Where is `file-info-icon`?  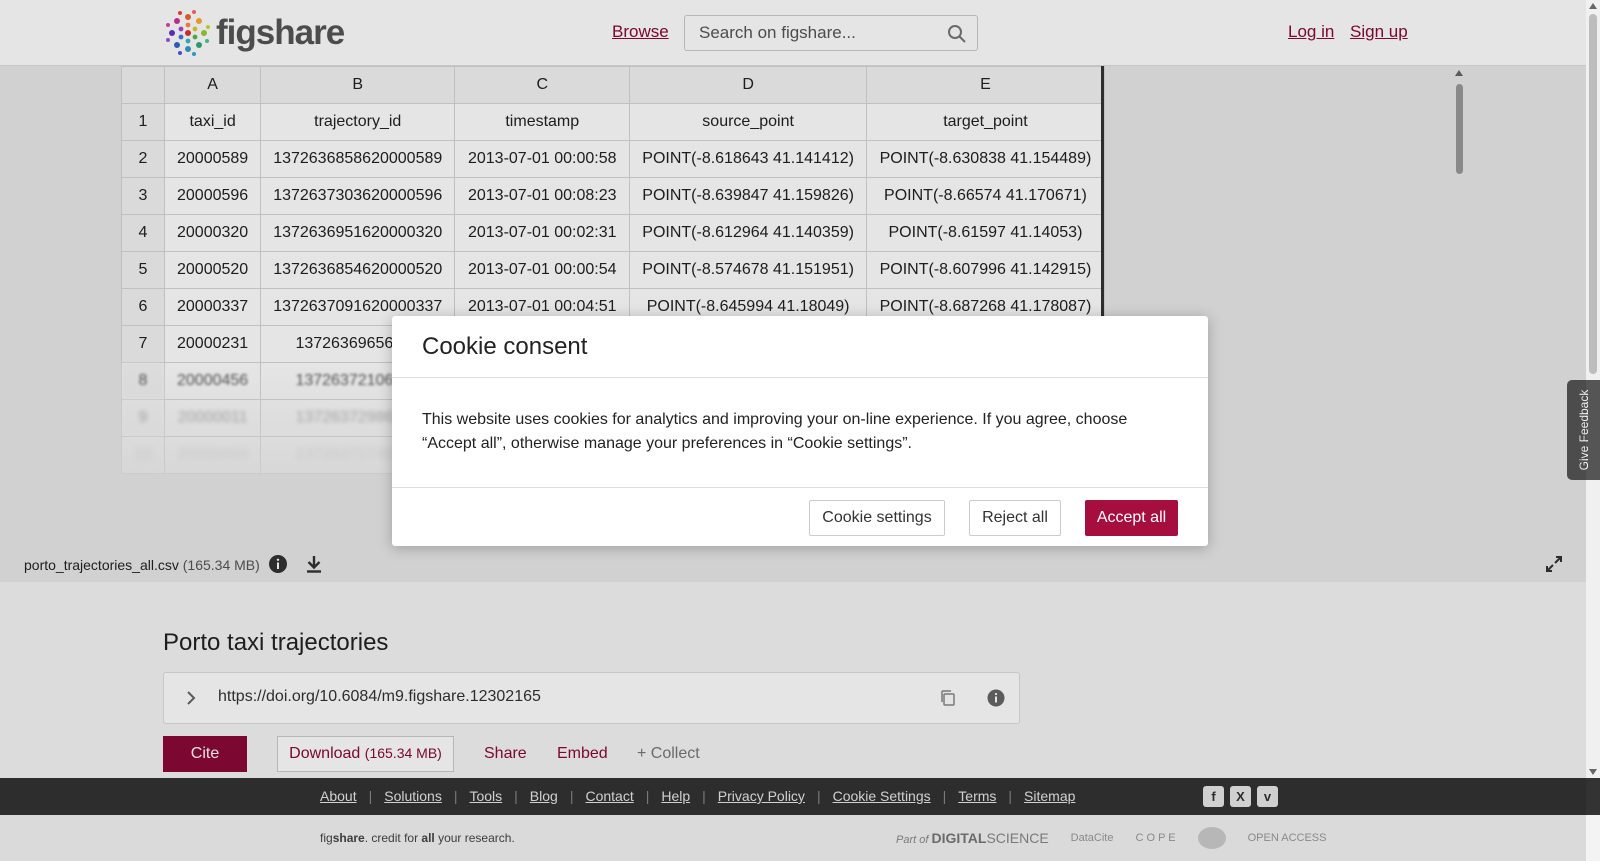
file-info-icon is located at coordinates (278, 564).